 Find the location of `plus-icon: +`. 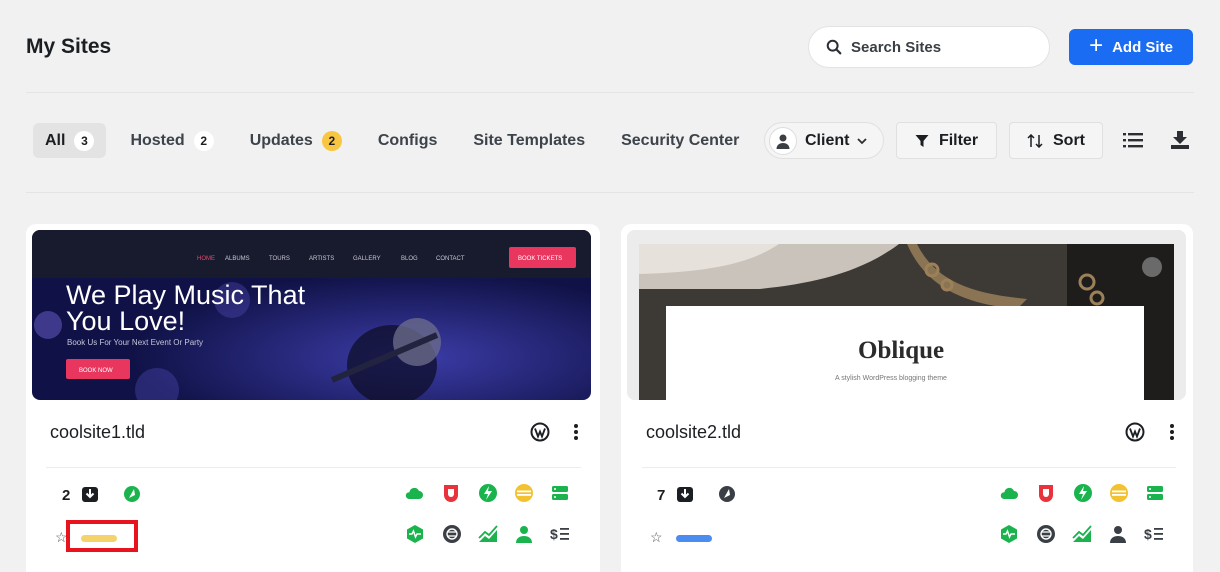

plus-icon: + is located at coordinates (1096, 45).